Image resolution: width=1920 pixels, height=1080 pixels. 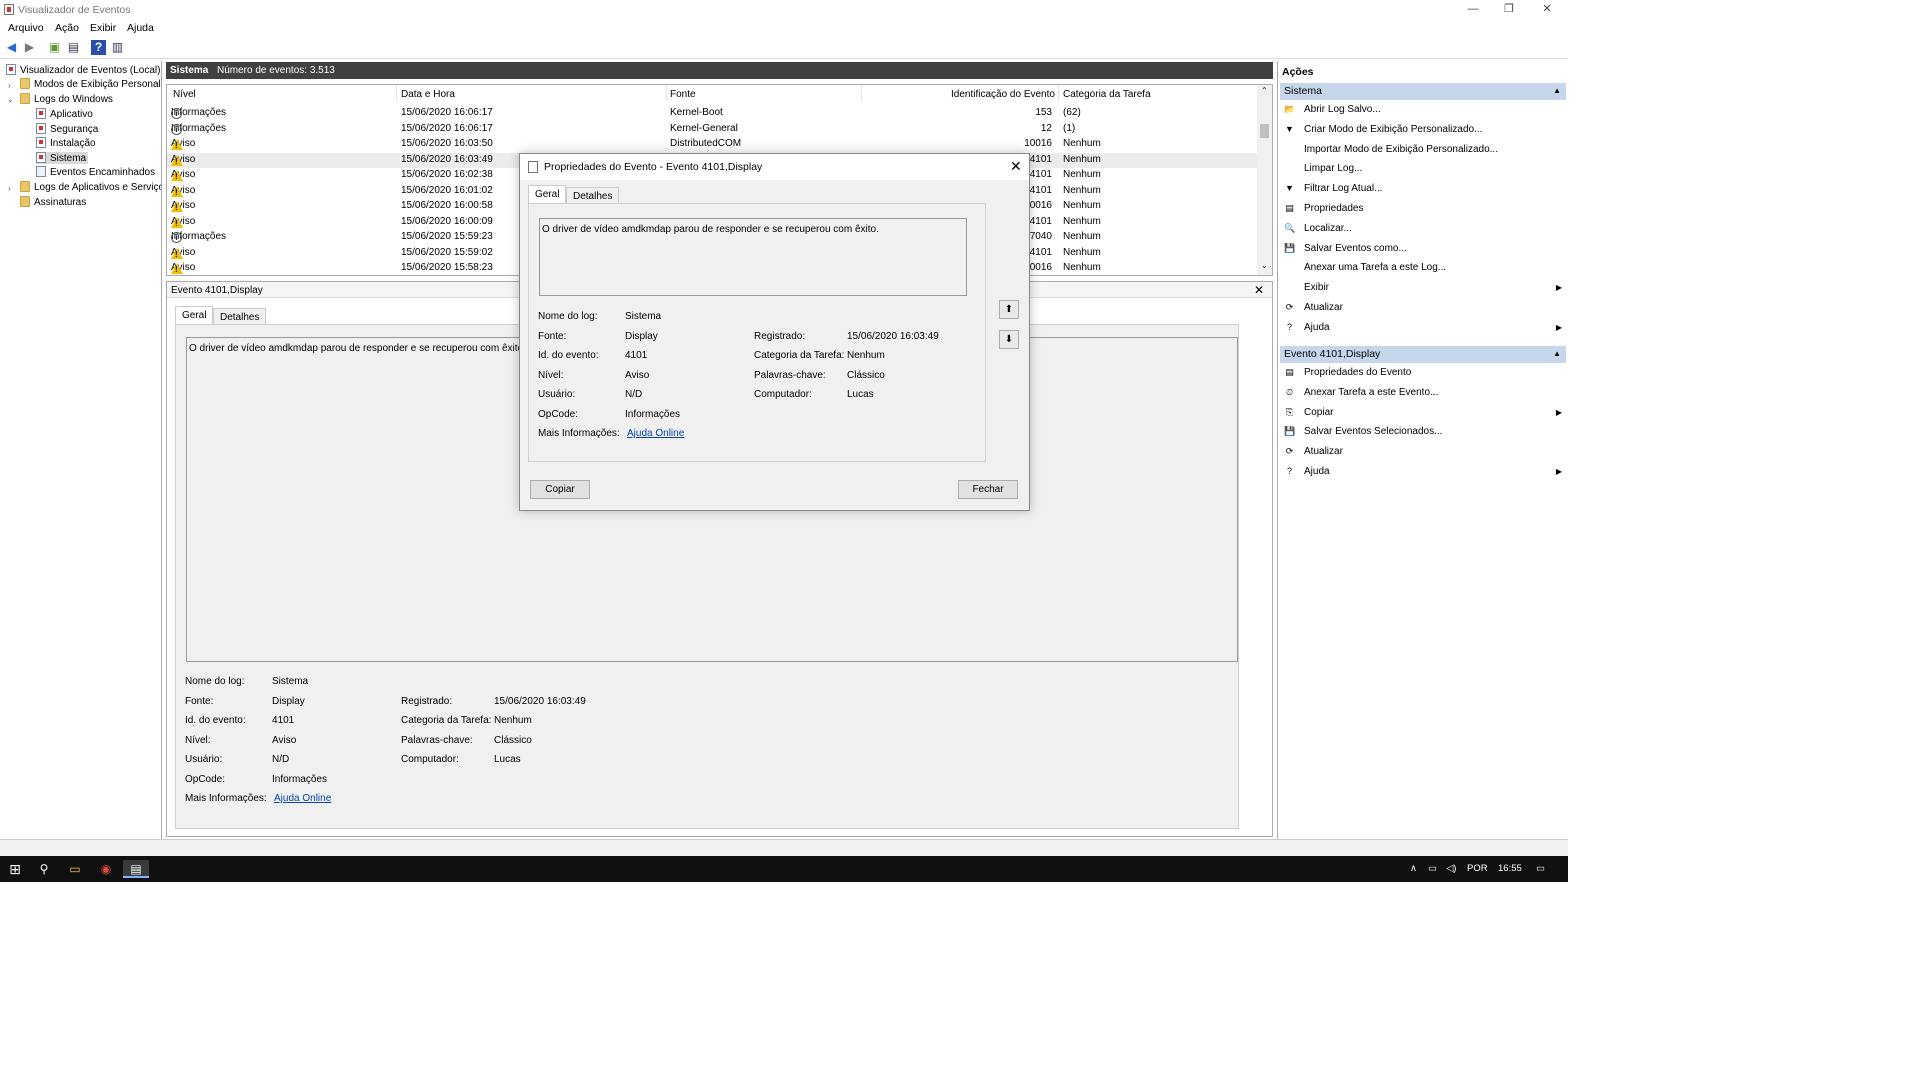 I want to click on menu-acao: Ação, so click(x=67, y=28).